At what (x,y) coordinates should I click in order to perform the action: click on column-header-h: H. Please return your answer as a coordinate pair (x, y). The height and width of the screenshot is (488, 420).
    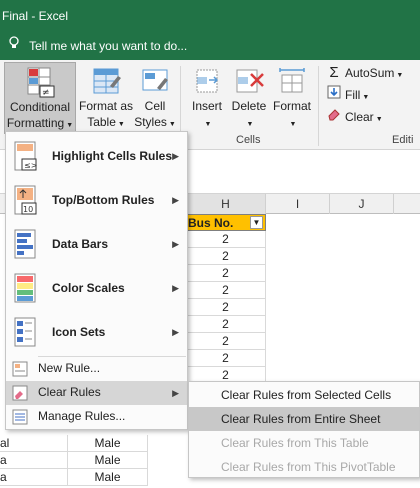
    Looking at the image, I should click on (226, 204).